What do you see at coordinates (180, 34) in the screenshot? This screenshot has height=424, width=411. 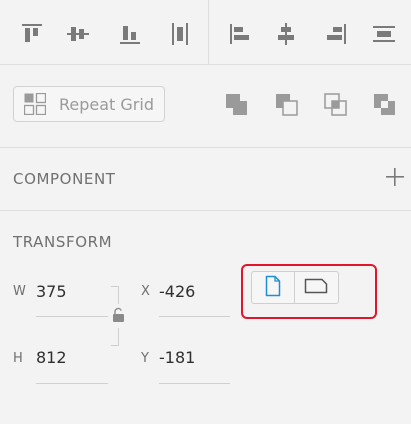 I see `distribute-vertical-icon` at bounding box center [180, 34].